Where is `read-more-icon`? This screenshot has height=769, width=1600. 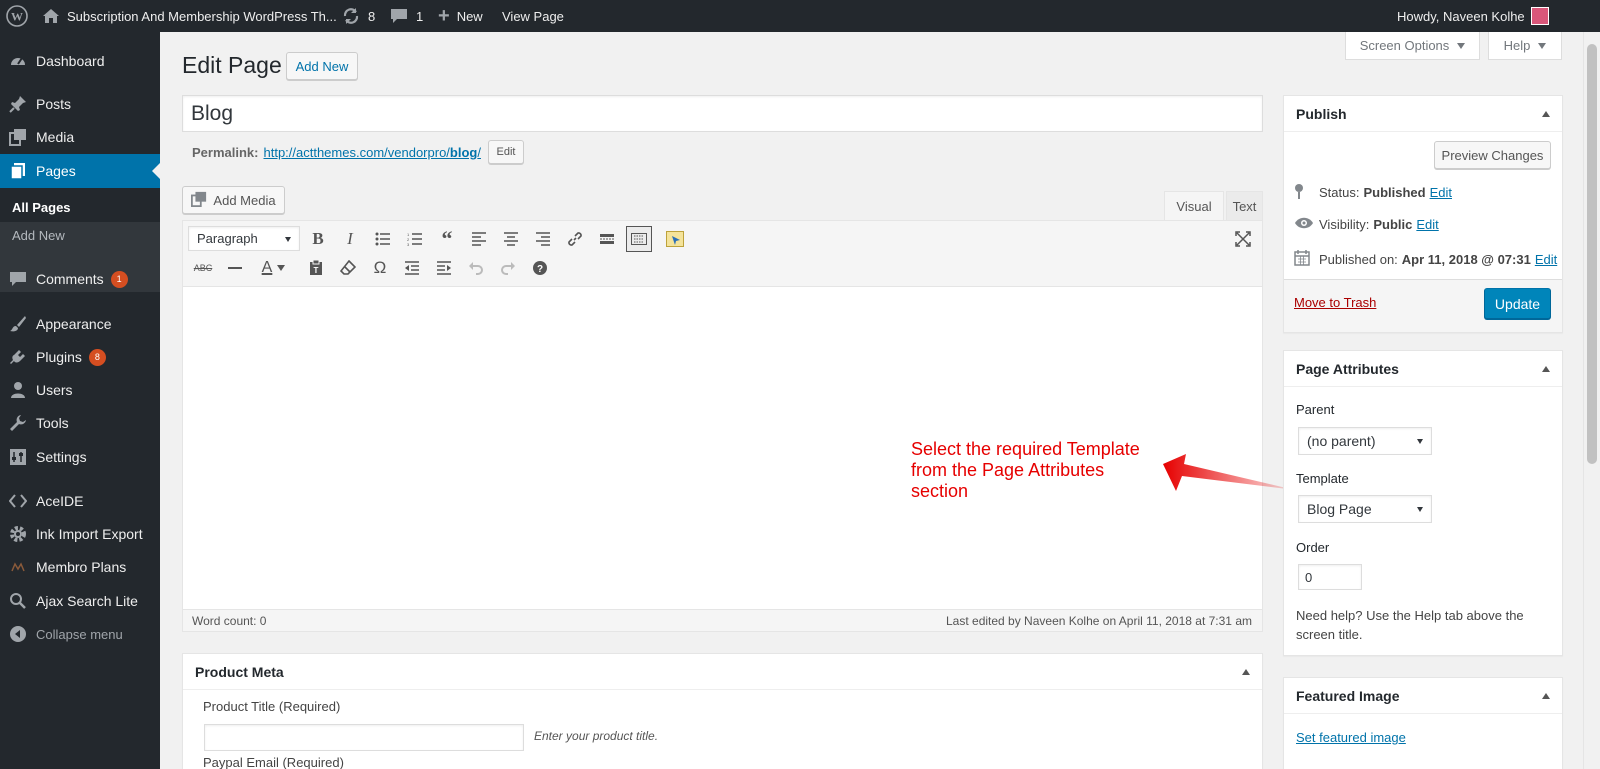 read-more-icon is located at coordinates (607, 239).